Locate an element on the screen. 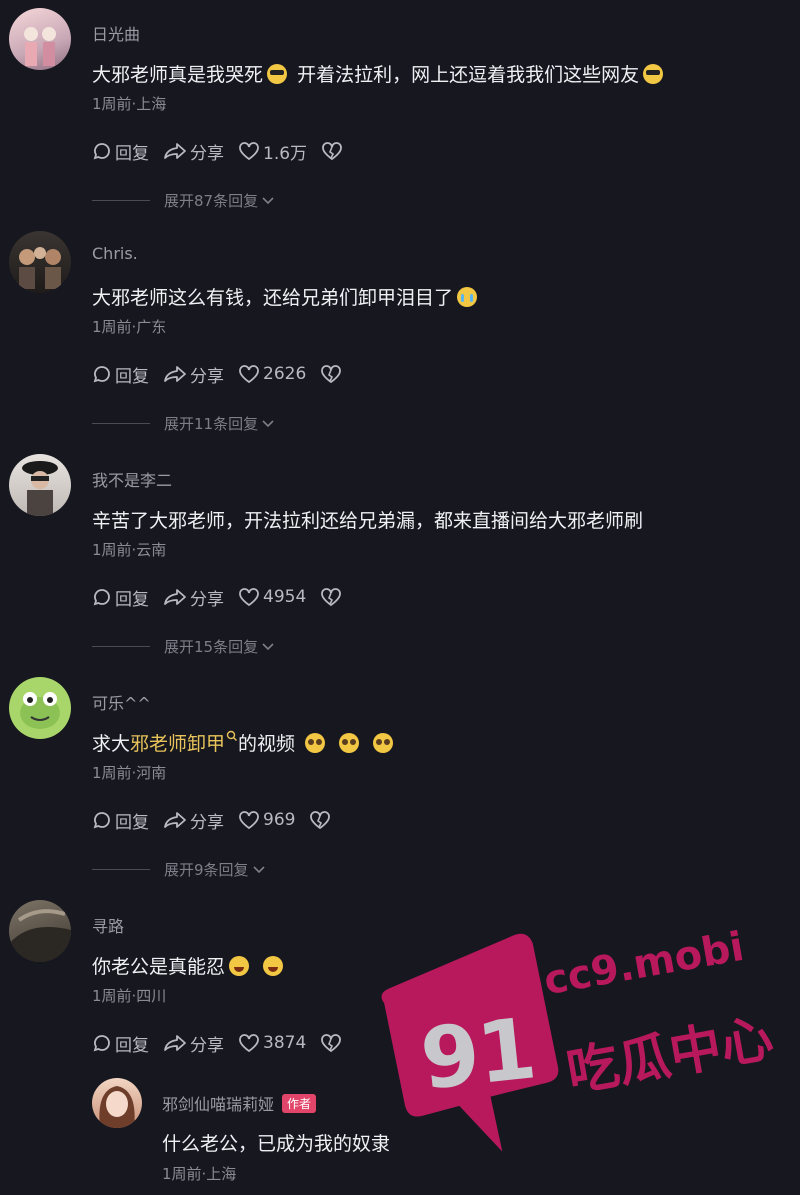 The image size is (800, 1195). comment-actions: 回复 分享 1.6万 is located at coordinates (226, 151).